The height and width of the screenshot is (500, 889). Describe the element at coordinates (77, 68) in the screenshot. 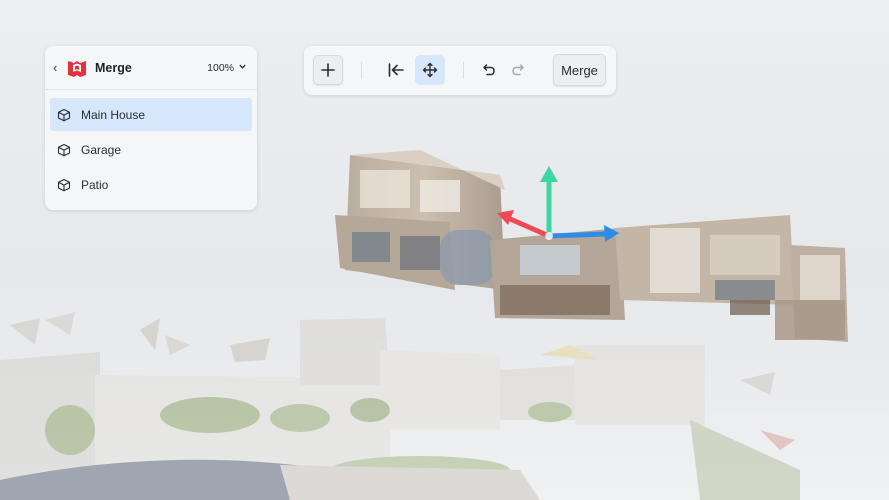

I see `matterport-logo` at that location.